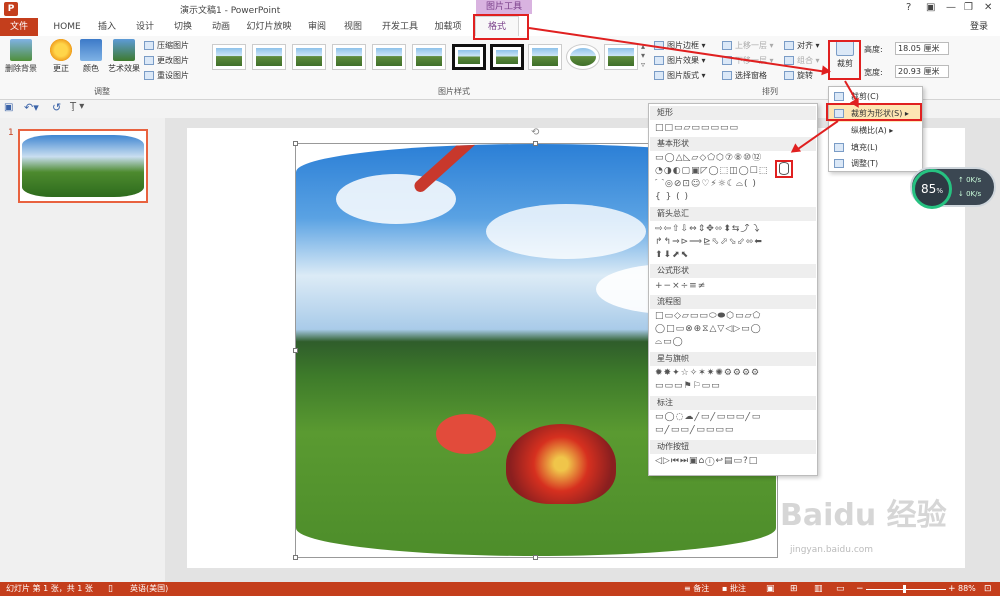 This screenshot has height=596, width=1000. I want to click on zoom-slider, so click(906, 589).